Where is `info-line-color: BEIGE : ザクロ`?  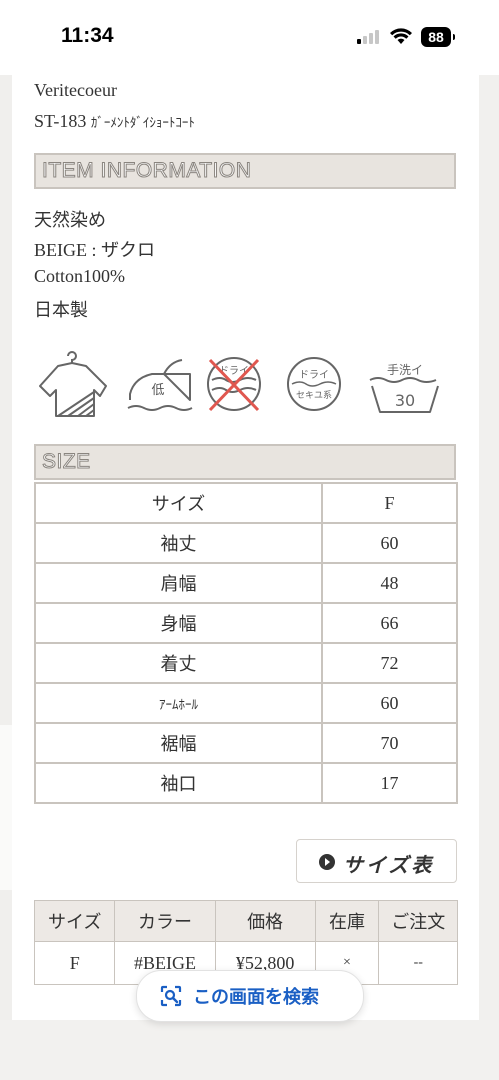
info-line-color: BEIGE : ザクロ is located at coordinates (94, 250).